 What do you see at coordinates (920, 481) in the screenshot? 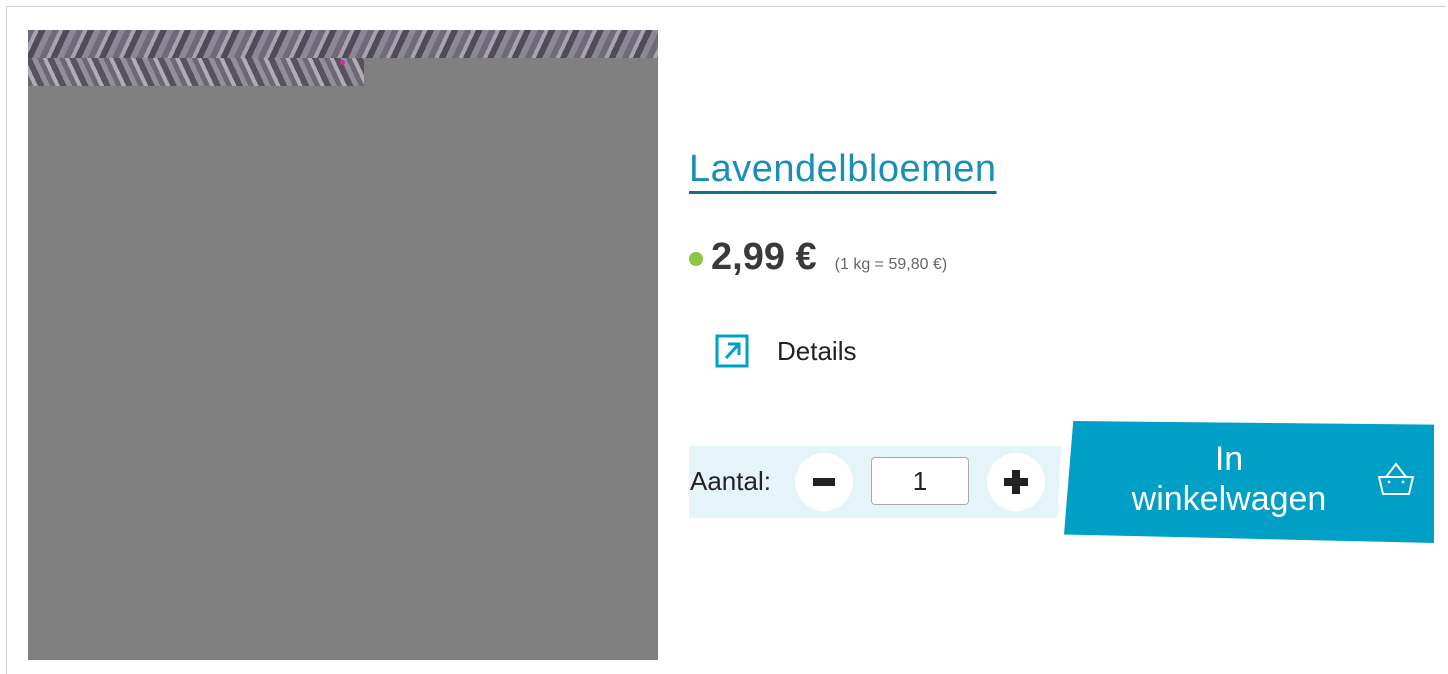
I see `quantity-input` at bounding box center [920, 481].